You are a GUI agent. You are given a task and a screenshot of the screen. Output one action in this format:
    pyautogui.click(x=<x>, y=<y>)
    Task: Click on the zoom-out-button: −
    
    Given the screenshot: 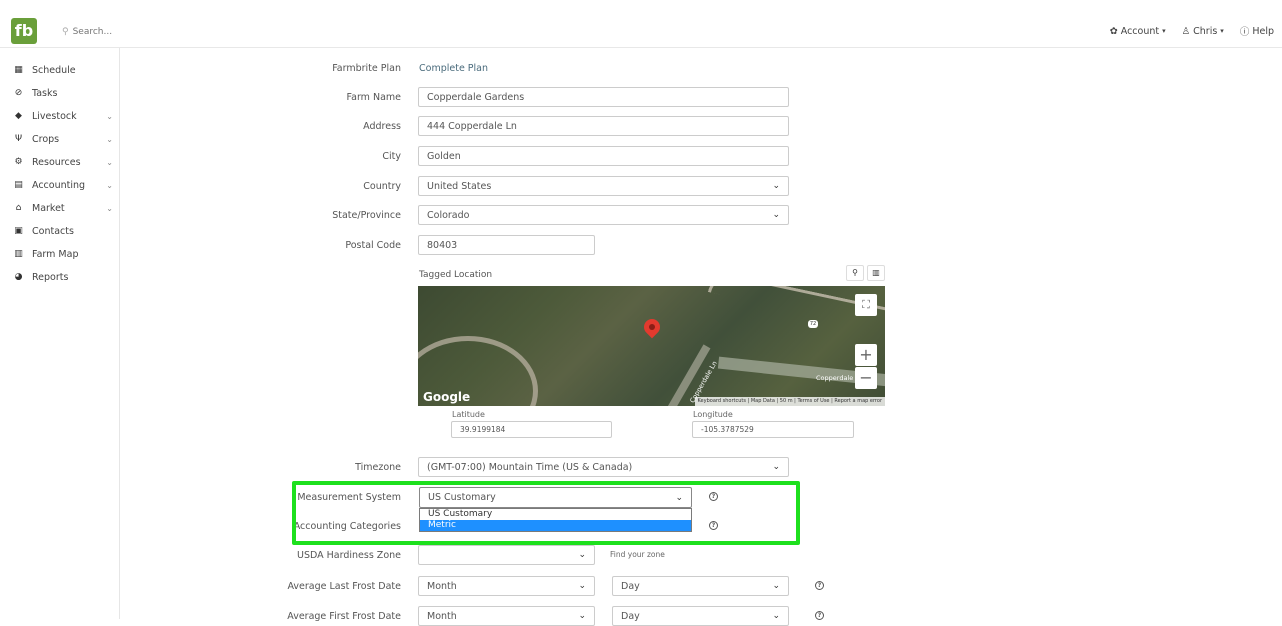 What is the action you would take?
    pyautogui.click(x=866, y=378)
    